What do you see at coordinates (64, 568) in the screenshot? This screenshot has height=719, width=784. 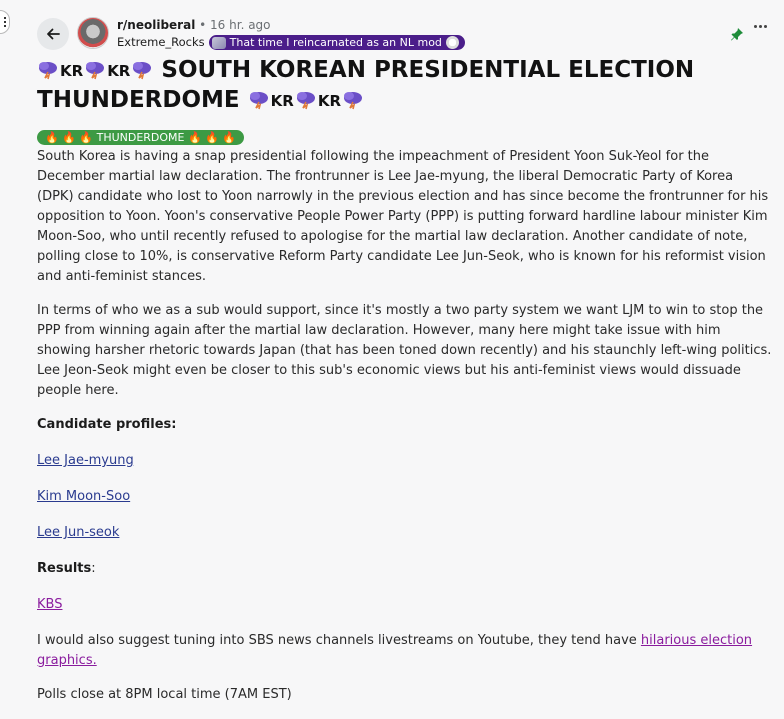 I see `results-heading: Results` at bounding box center [64, 568].